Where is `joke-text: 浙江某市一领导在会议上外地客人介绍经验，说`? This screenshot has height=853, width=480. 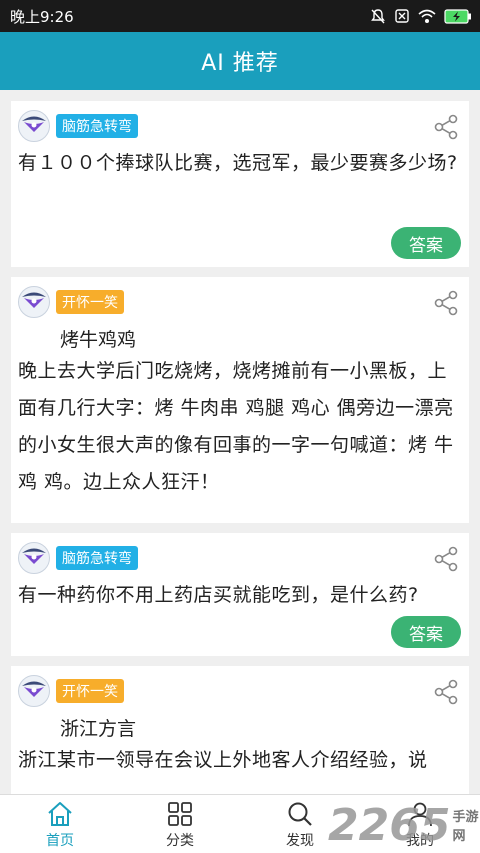 joke-text: 浙江某市一领导在会议上外地客人介绍经验，说 is located at coordinates (223, 760).